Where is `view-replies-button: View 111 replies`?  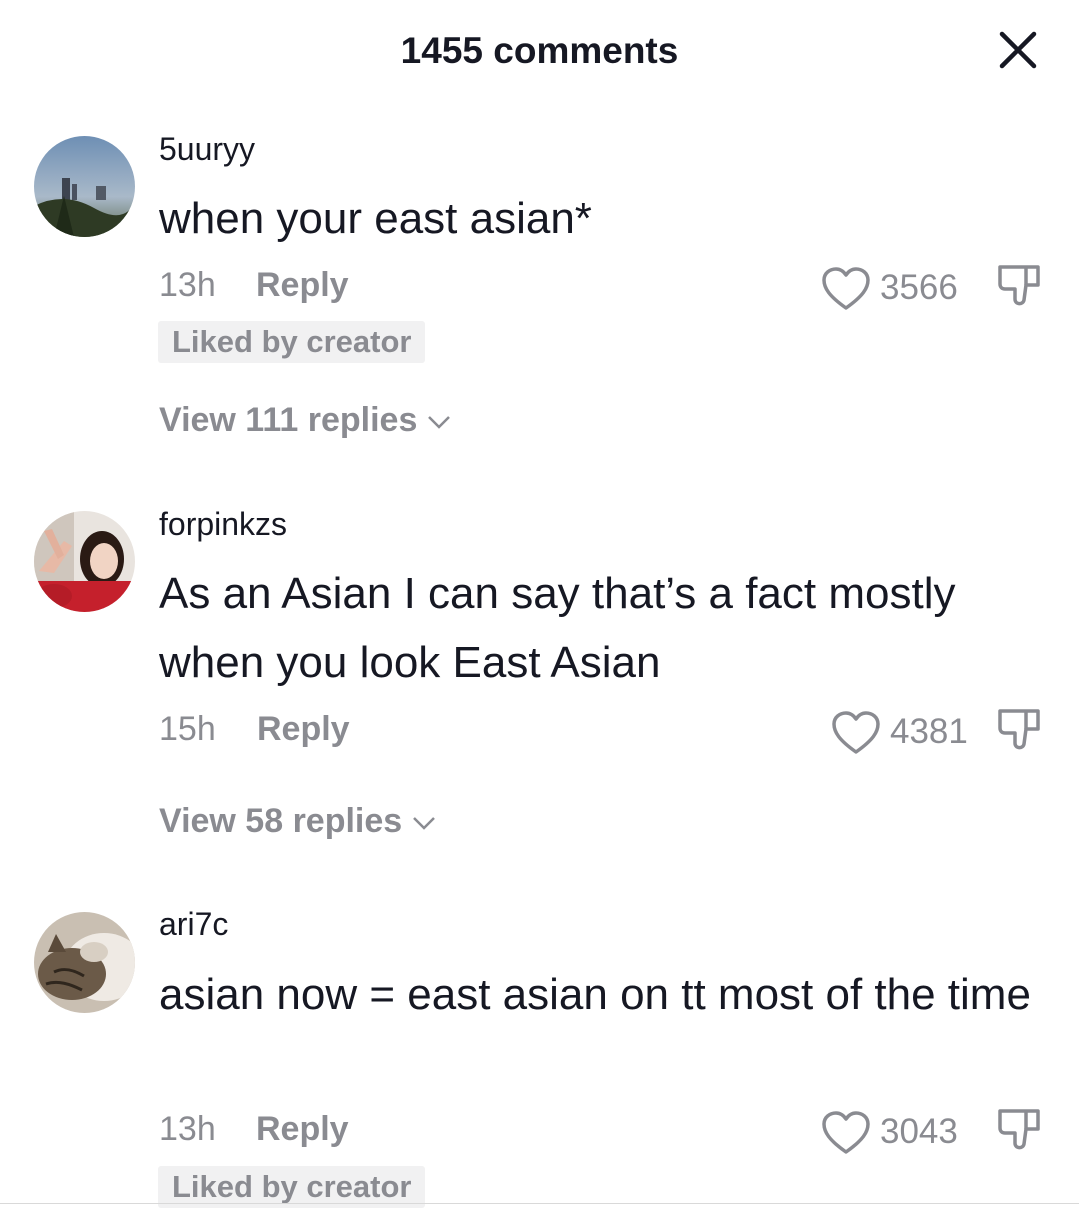 view-replies-button: View 111 replies is located at coordinates (305, 420).